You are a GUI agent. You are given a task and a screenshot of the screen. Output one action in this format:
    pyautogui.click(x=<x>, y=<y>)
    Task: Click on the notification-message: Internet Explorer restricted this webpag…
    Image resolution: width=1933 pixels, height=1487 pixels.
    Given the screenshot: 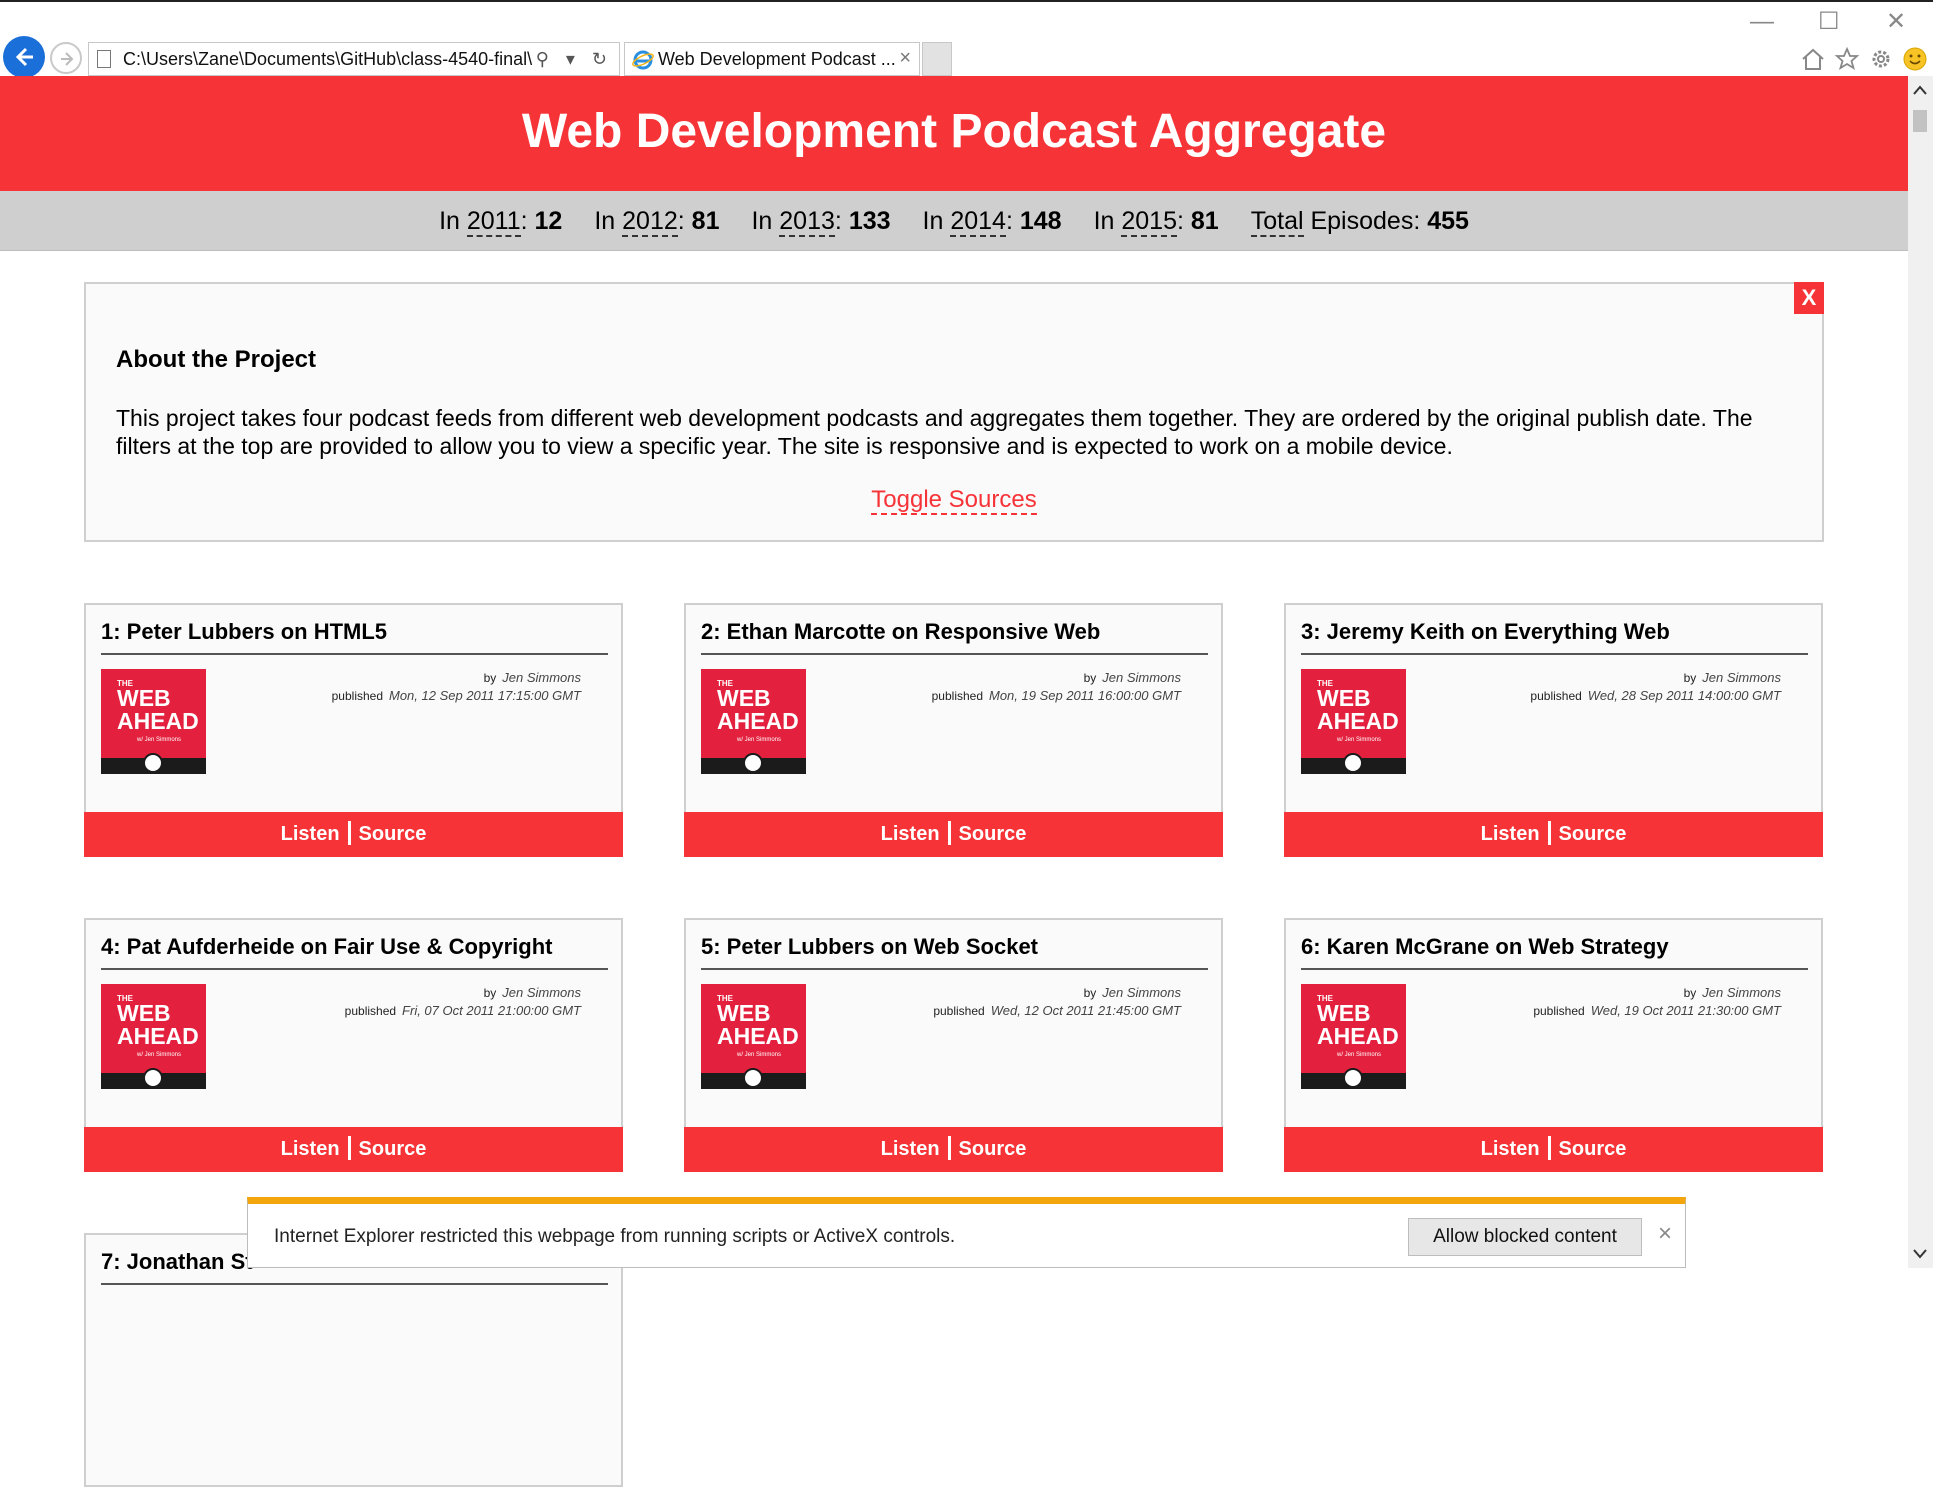 What is the action you would take?
    pyautogui.click(x=615, y=1236)
    